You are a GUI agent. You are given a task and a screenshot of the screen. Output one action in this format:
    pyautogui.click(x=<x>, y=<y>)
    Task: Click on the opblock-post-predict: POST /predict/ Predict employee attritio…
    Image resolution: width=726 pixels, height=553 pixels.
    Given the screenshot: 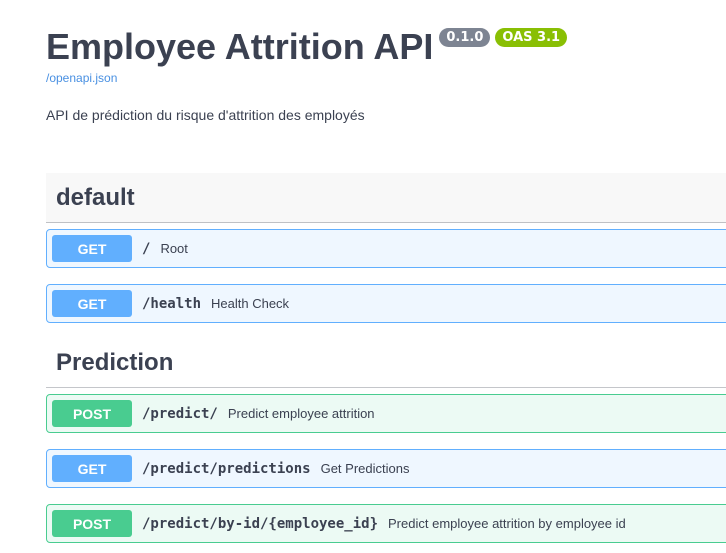 What is the action you would take?
    pyautogui.click(x=386, y=413)
    